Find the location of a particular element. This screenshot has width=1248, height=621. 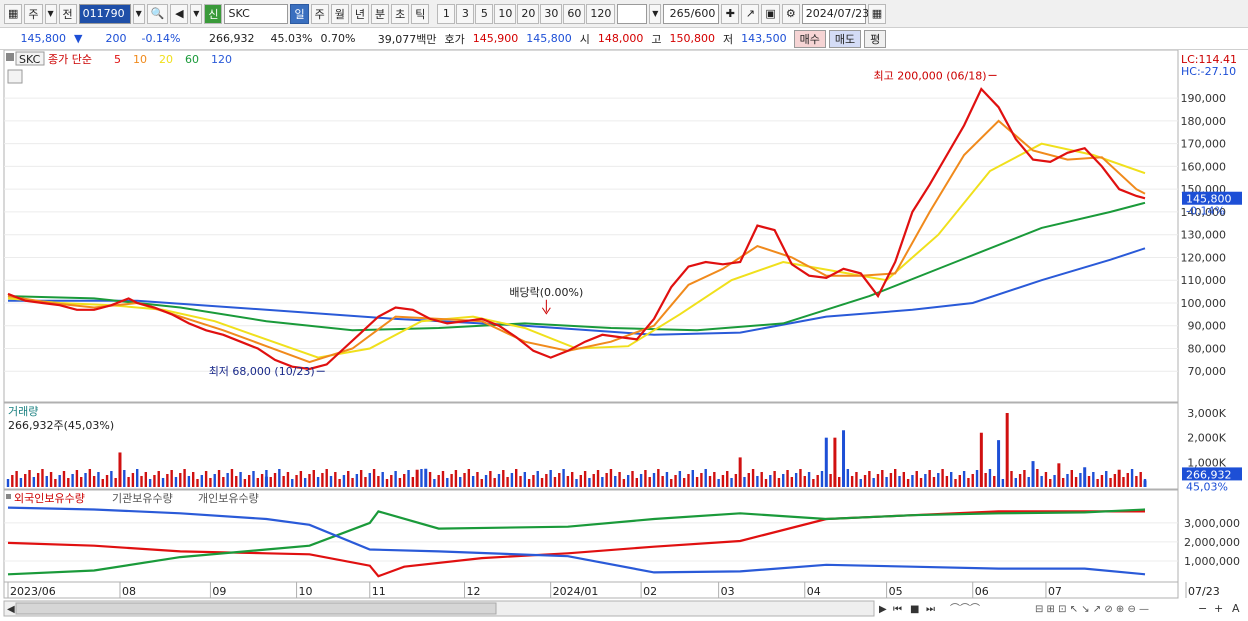

code-dropdown-icon: ▼ is located at coordinates (138, 13).